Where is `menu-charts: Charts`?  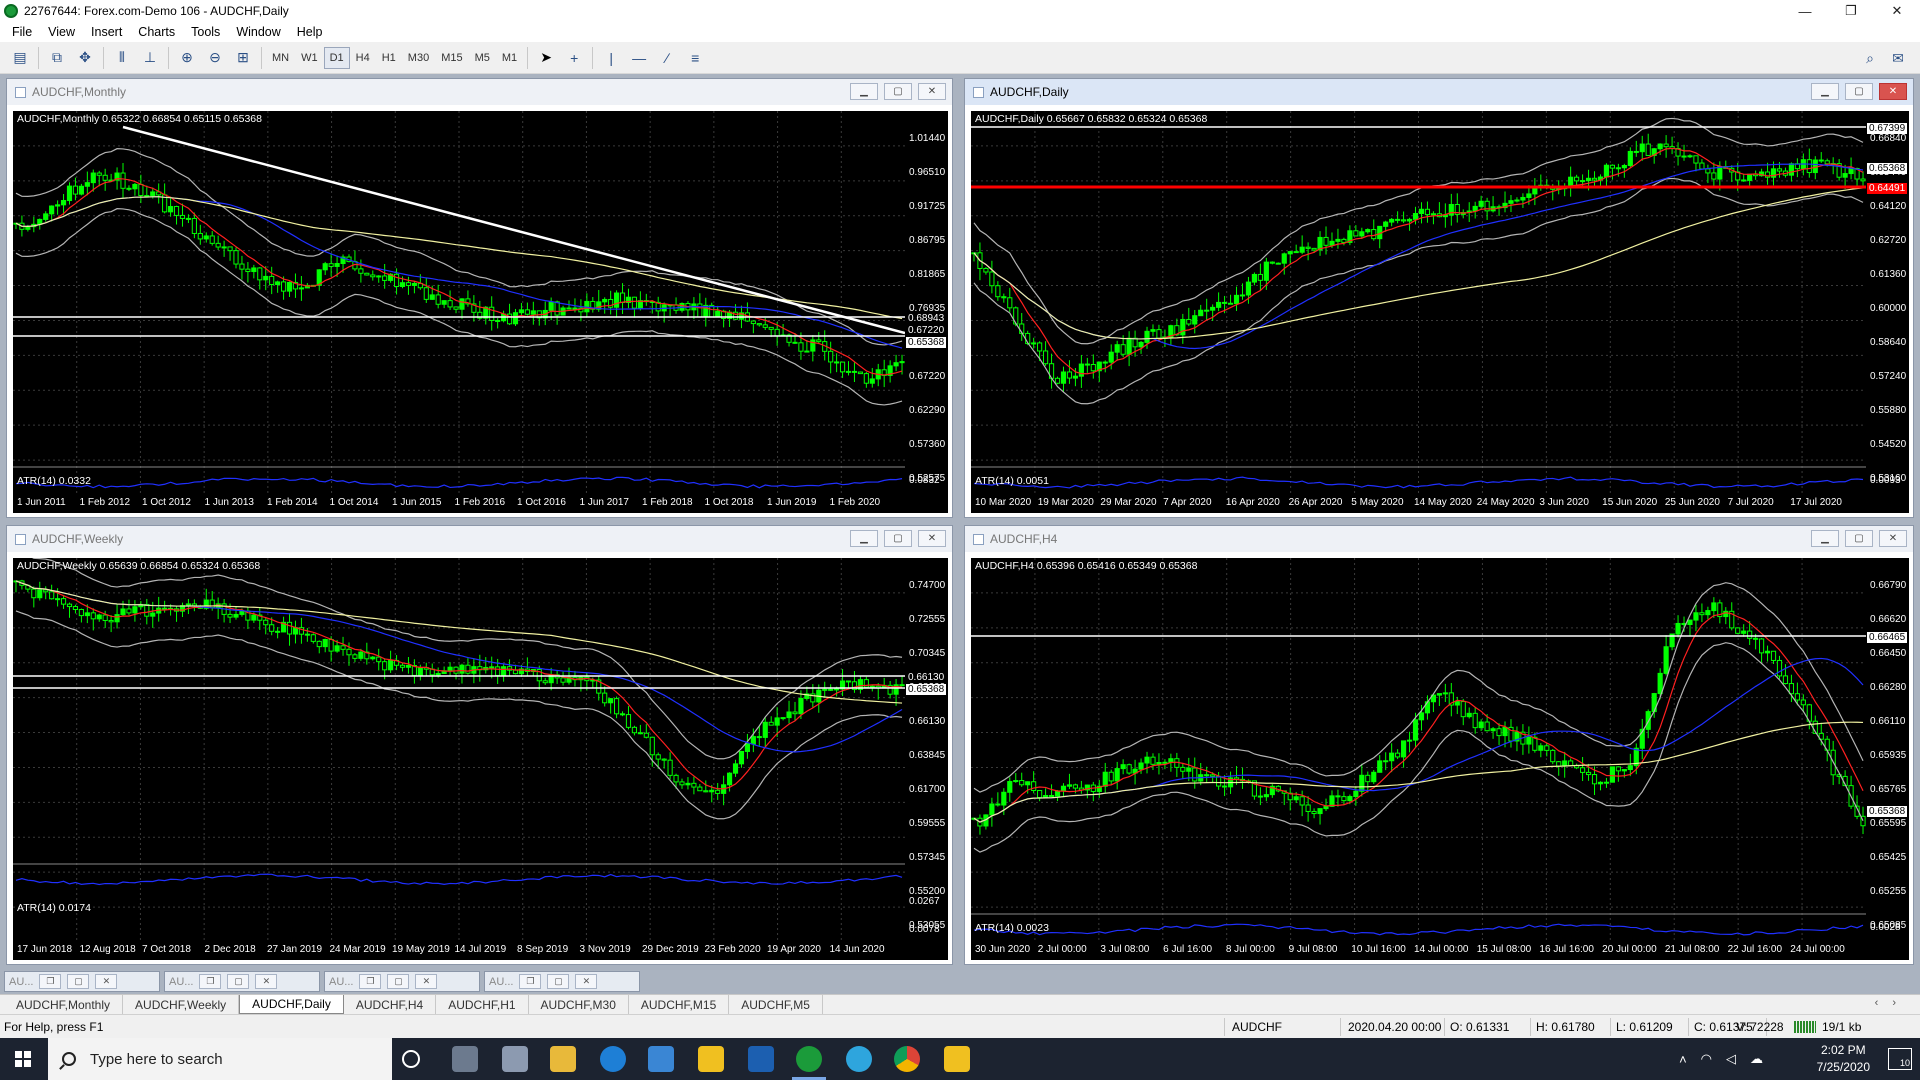 menu-charts: Charts is located at coordinates (156, 32).